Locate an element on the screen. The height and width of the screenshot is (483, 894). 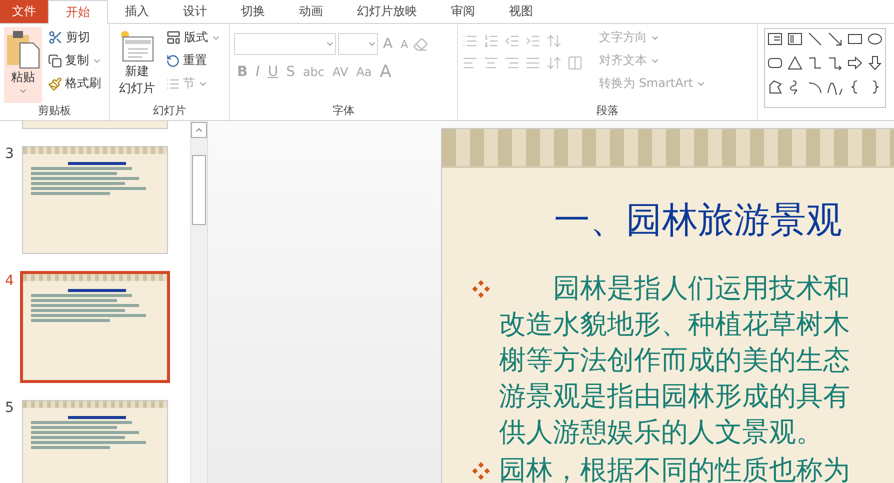
freeform-icon is located at coordinates (775, 87).